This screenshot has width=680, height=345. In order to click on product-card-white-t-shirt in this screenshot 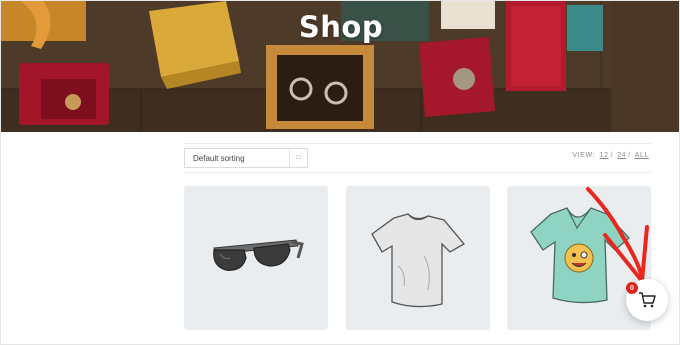, I will do `click(418, 258)`.